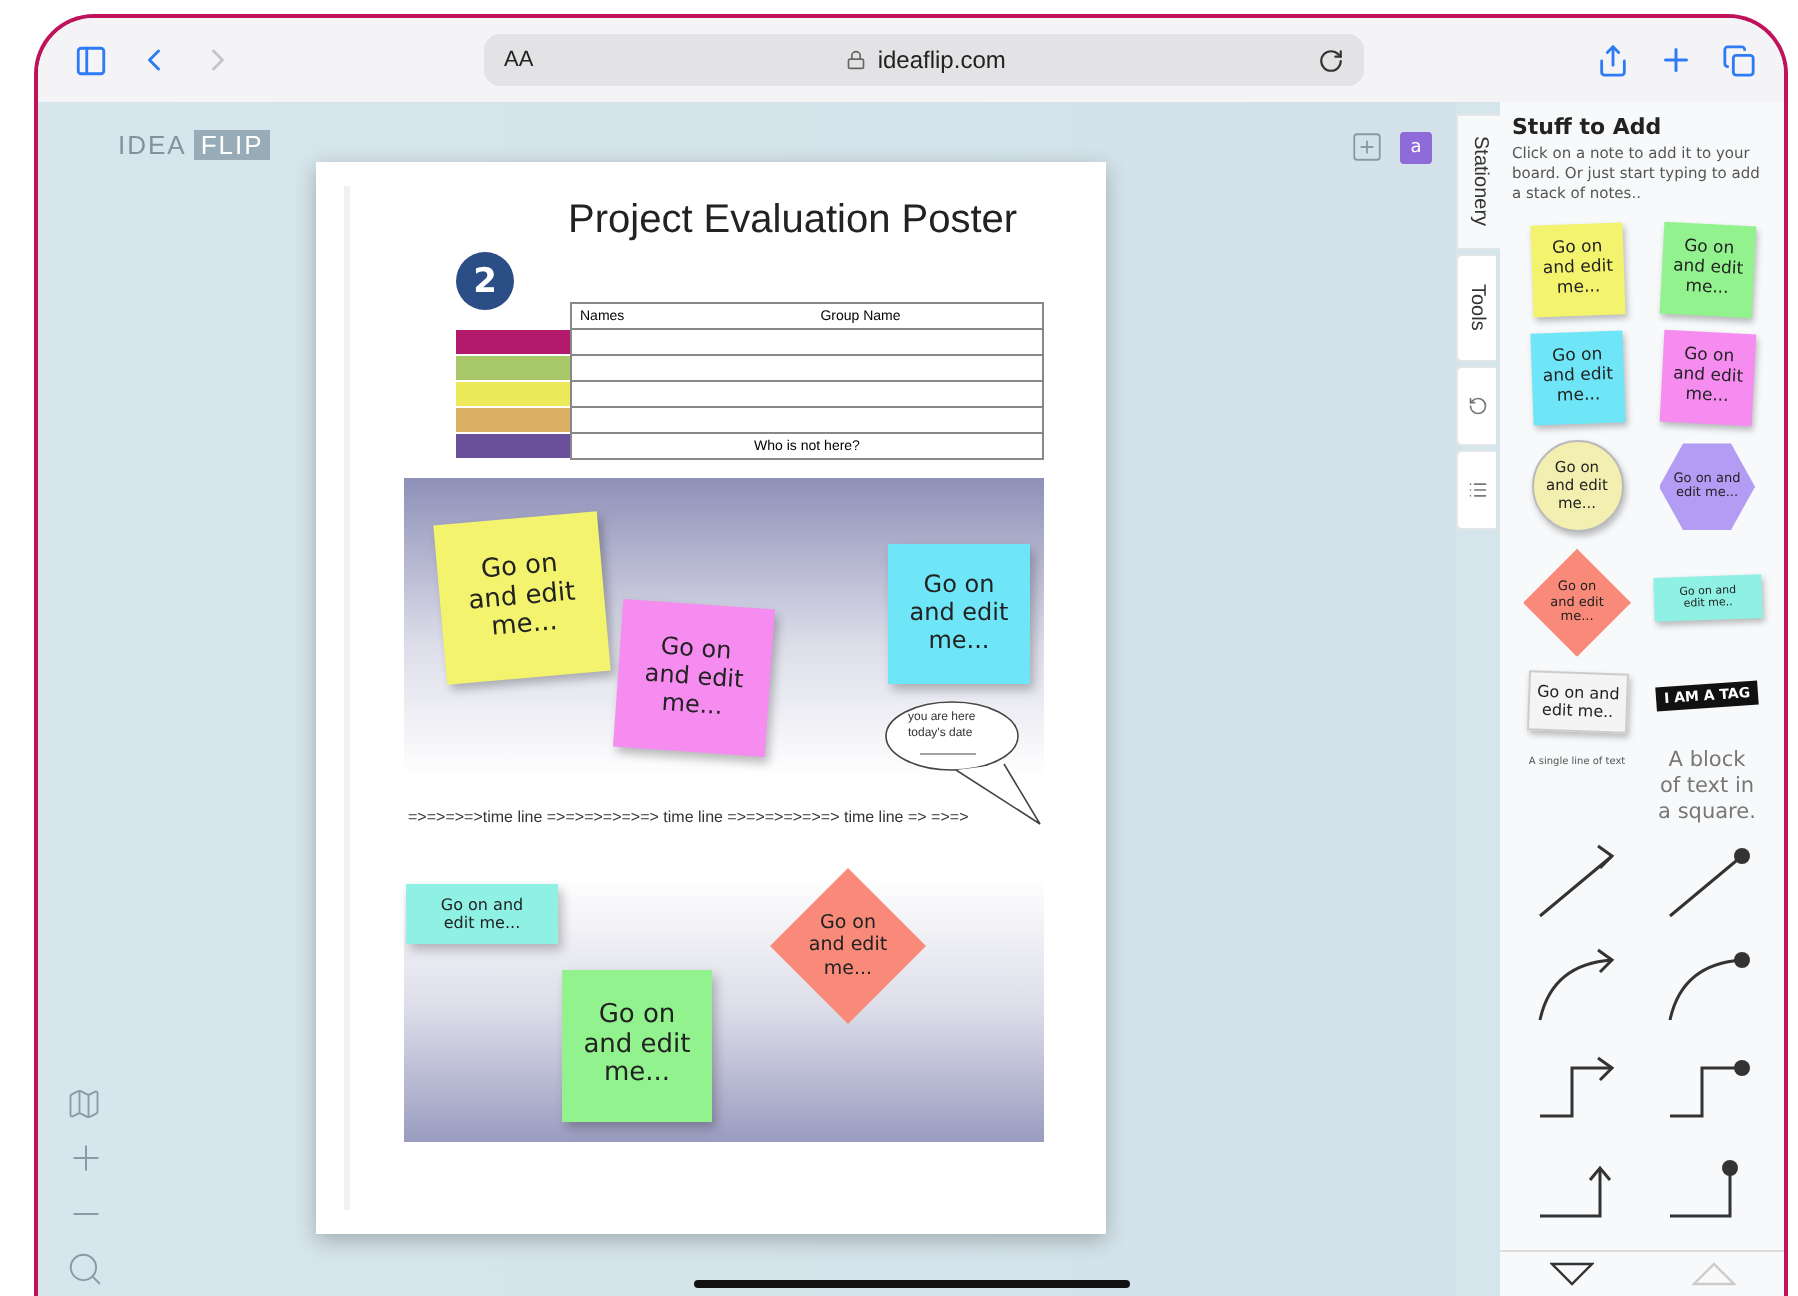  What do you see at coordinates (794, 221) in the screenshot?
I see `poster-title: Project Evaluation Poster` at bounding box center [794, 221].